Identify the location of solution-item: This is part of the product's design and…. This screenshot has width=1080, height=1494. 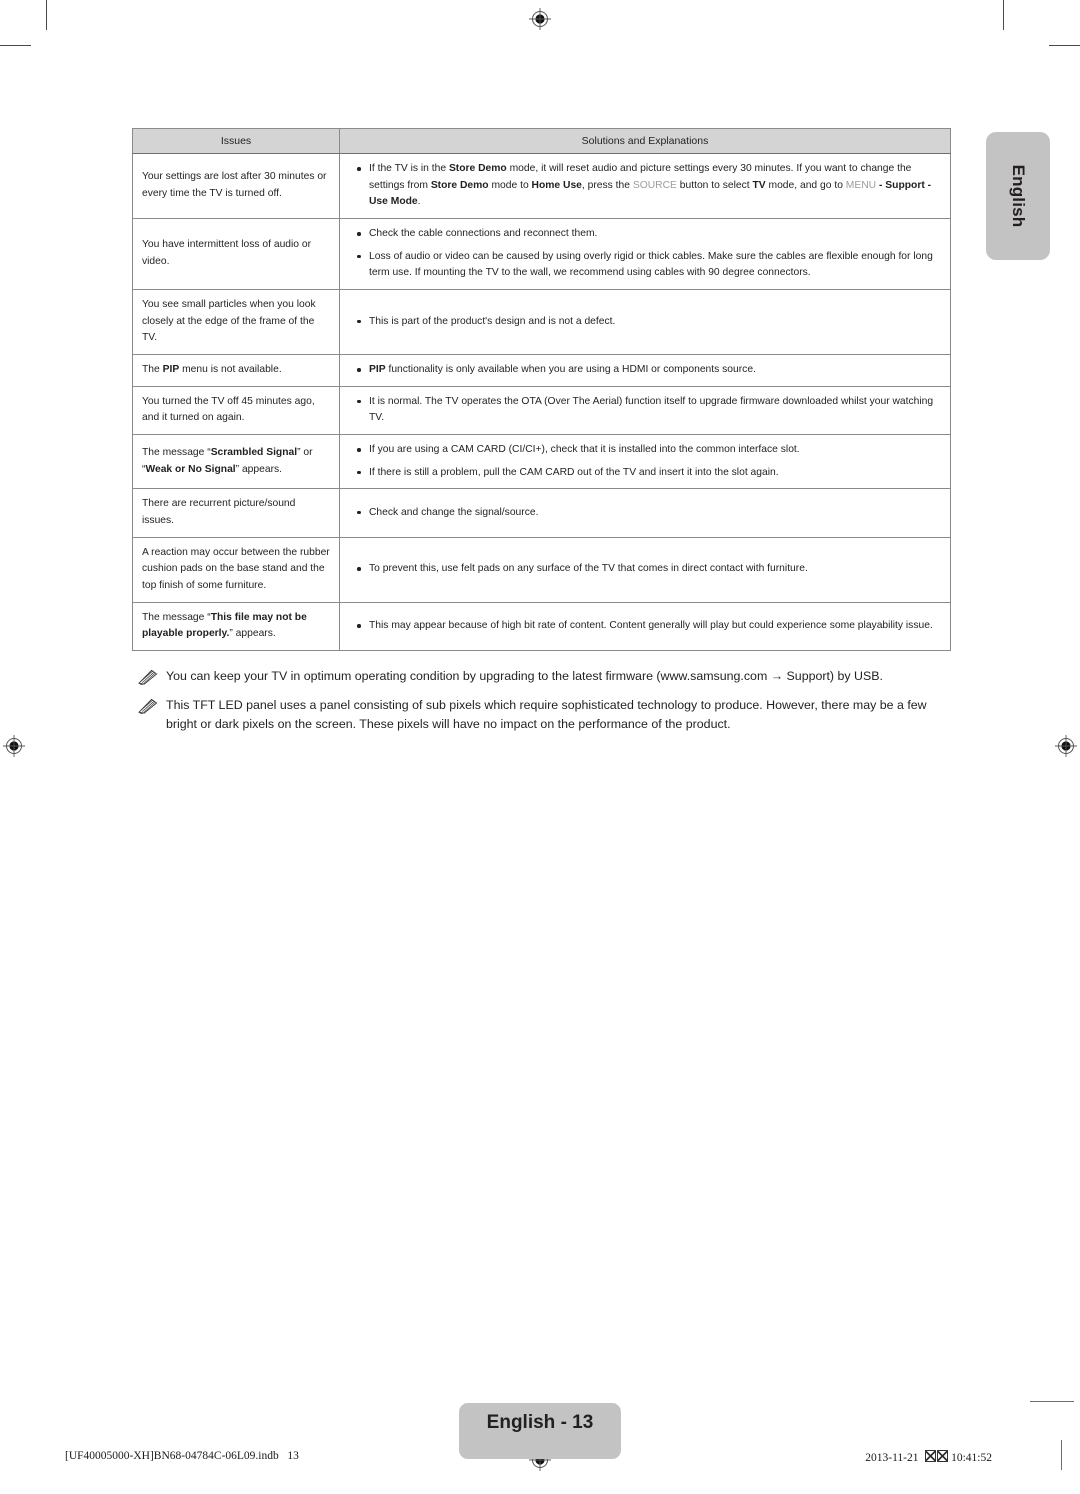
(645, 322).